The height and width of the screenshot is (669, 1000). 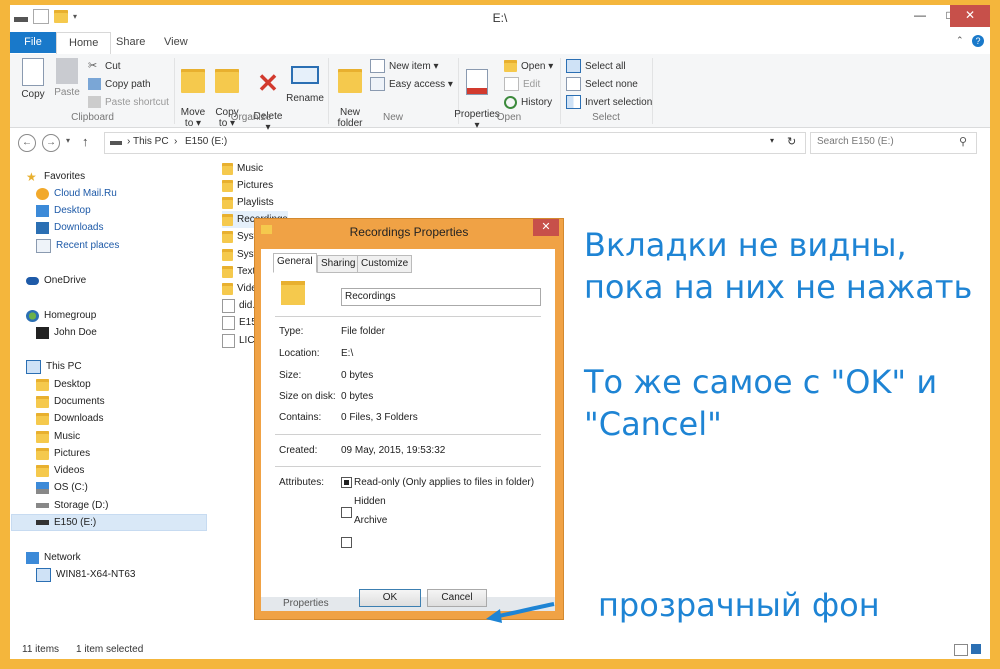 What do you see at coordinates (67, 436) in the screenshot?
I see `nav-label: Music` at bounding box center [67, 436].